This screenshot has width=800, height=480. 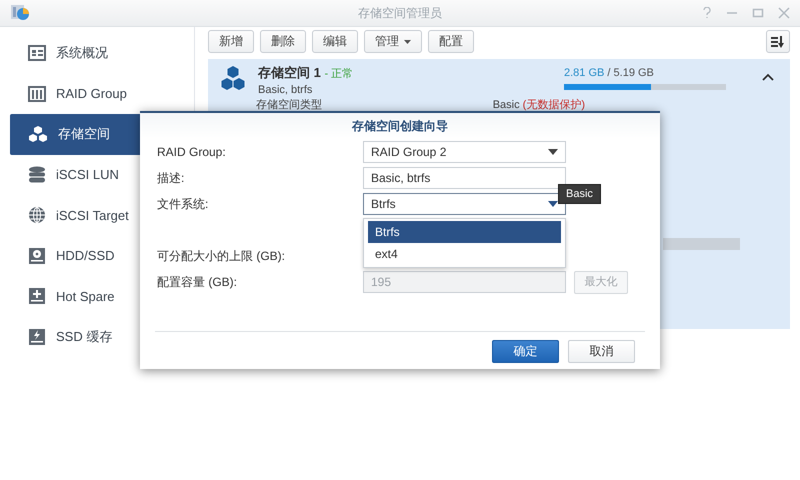 I want to click on toolbar-button: 编辑, so click(x=335, y=41).